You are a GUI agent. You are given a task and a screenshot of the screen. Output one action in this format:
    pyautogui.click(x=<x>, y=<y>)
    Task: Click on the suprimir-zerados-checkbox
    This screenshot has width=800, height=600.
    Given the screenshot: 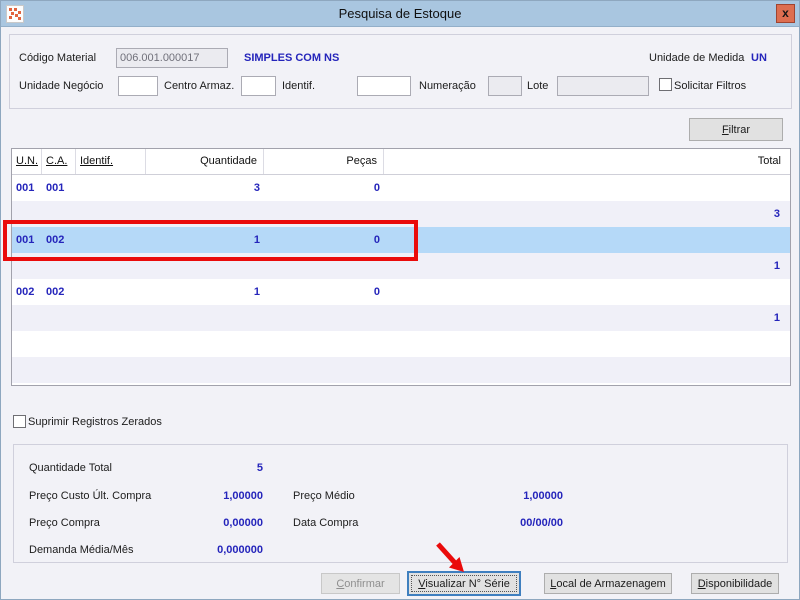 What is the action you would take?
    pyautogui.click(x=19, y=421)
    